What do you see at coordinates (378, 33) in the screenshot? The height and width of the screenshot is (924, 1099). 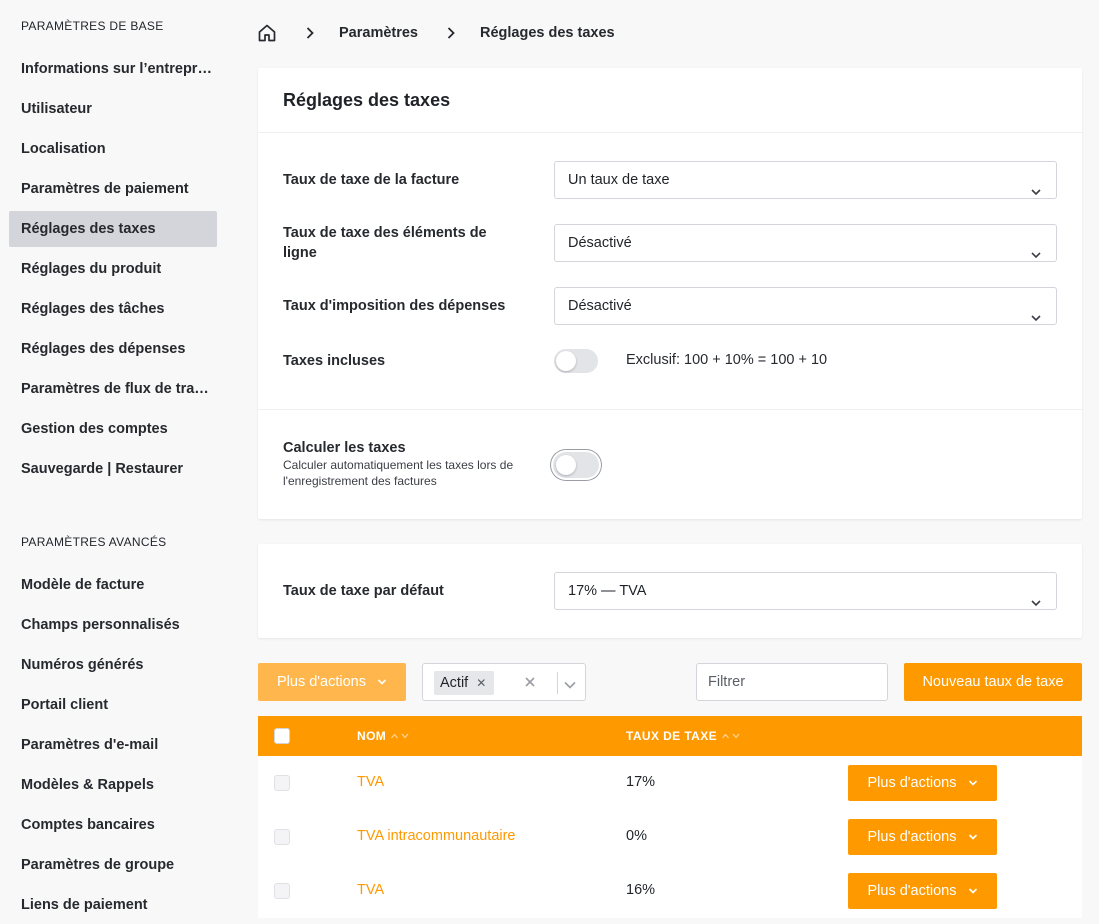 I see `breadcrumb-settings: Paramètres` at bounding box center [378, 33].